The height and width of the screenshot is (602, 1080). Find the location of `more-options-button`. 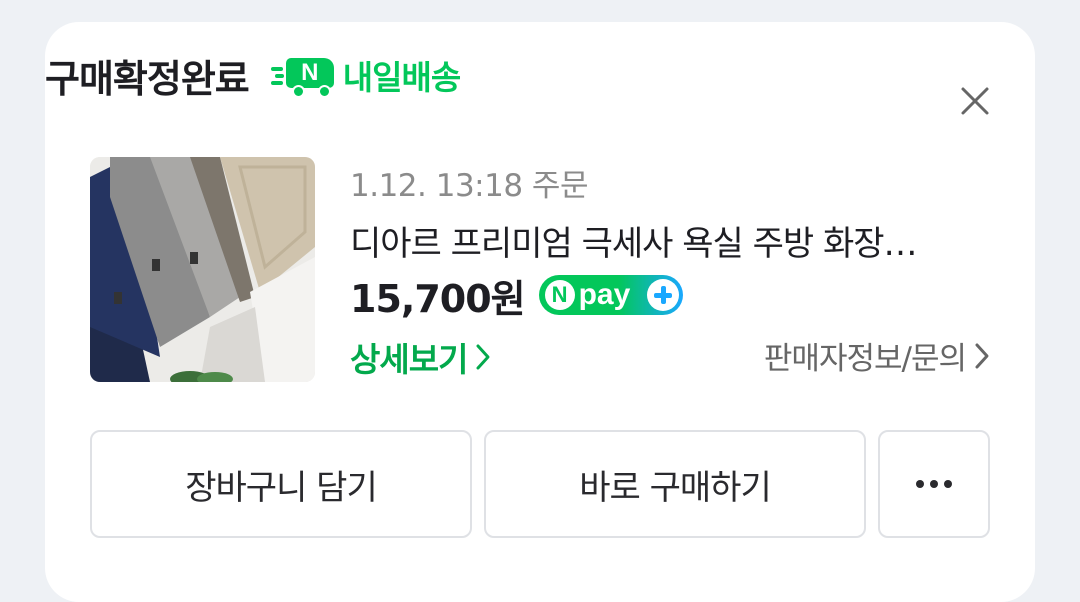

more-options-button is located at coordinates (934, 484).